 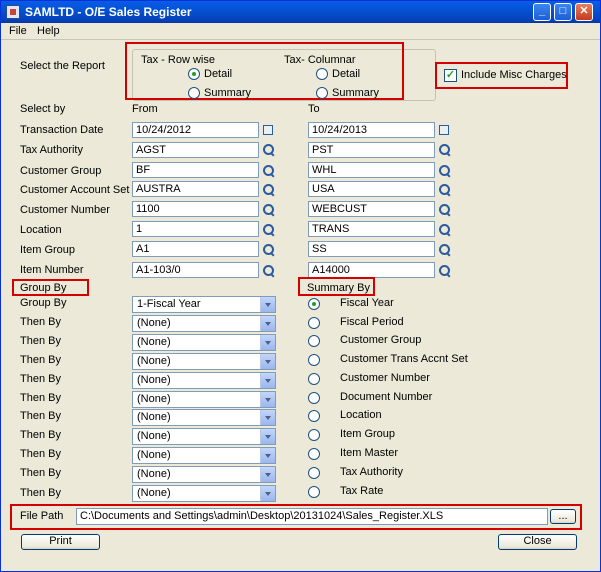 What do you see at coordinates (195, 270) in the screenshot?
I see `item-number-from-input: A1-103/0` at bounding box center [195, 270].